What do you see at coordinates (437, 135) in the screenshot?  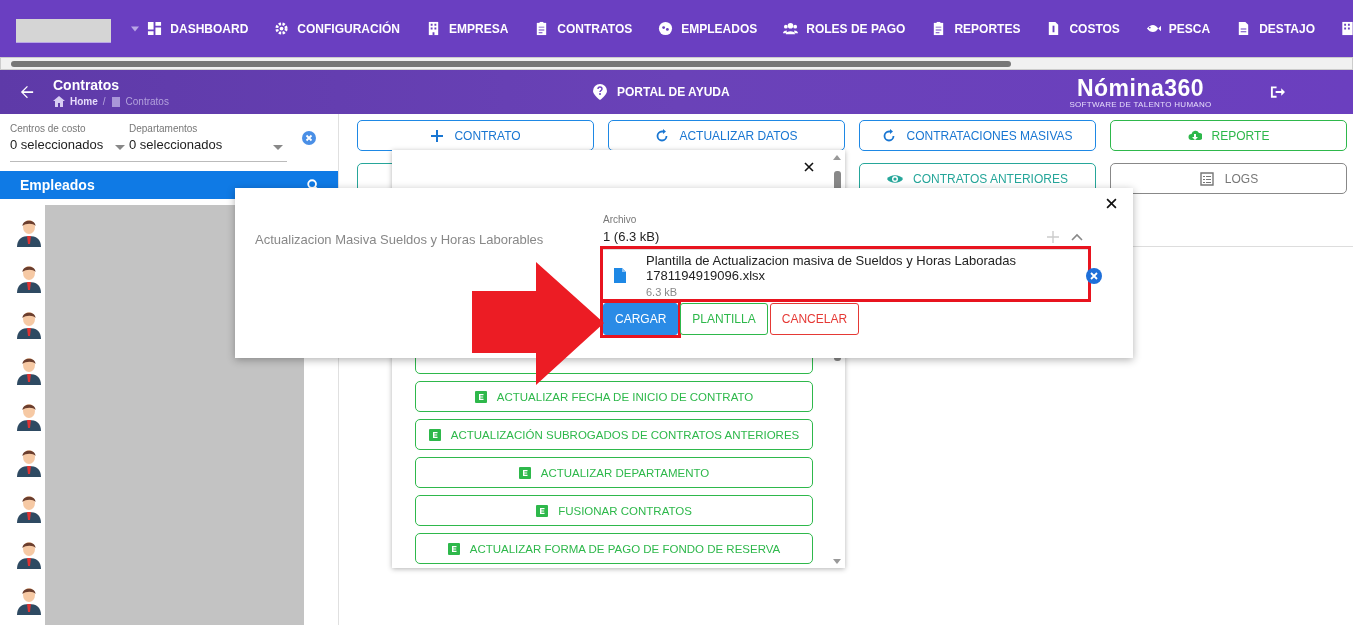 I see `plus-icon` at bounding box center [437, 135].